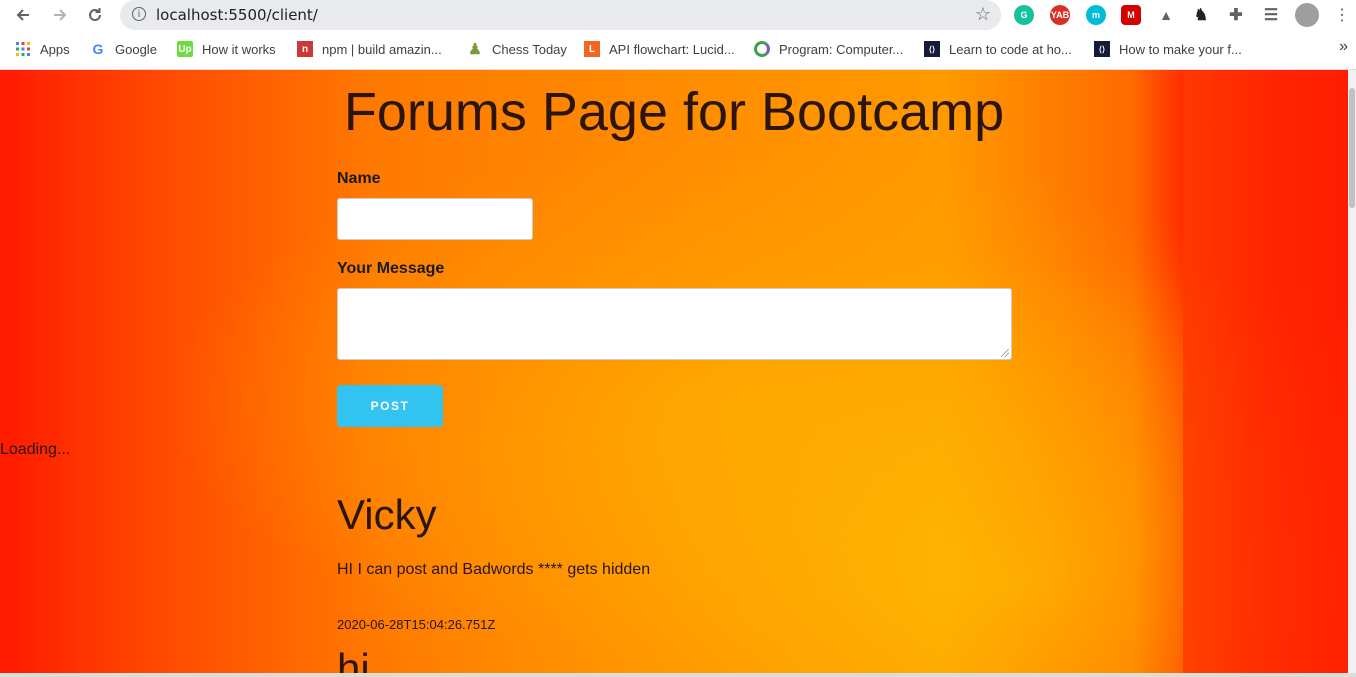 The width and height of the screenshot is (1356, 677). Describe the element at coordinates (359, 178) in the screenshot. I see `name-label: Name` at that location.